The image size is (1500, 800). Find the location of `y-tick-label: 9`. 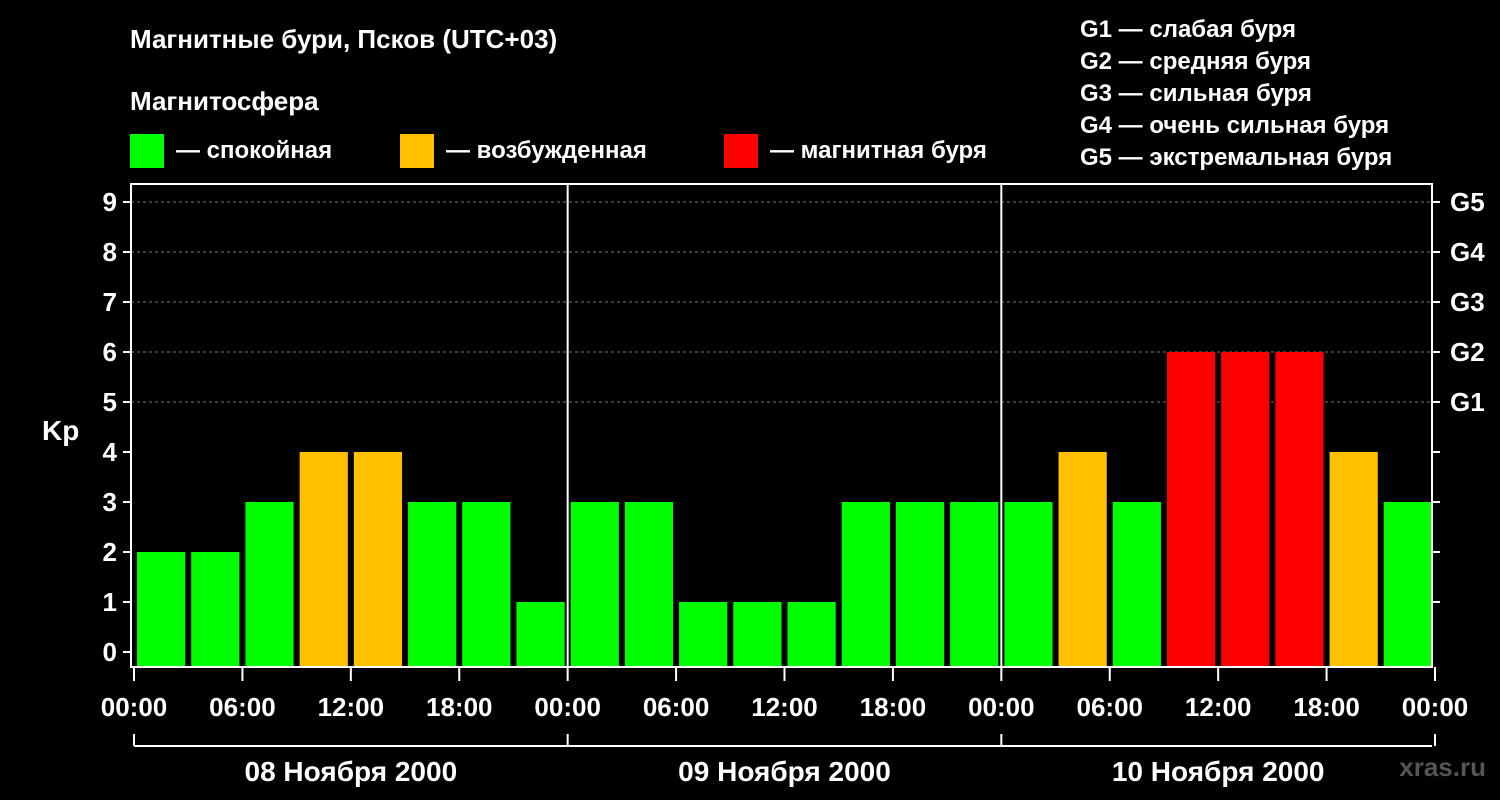

y-tick-label: 9 is located at coordinates (110, 202).